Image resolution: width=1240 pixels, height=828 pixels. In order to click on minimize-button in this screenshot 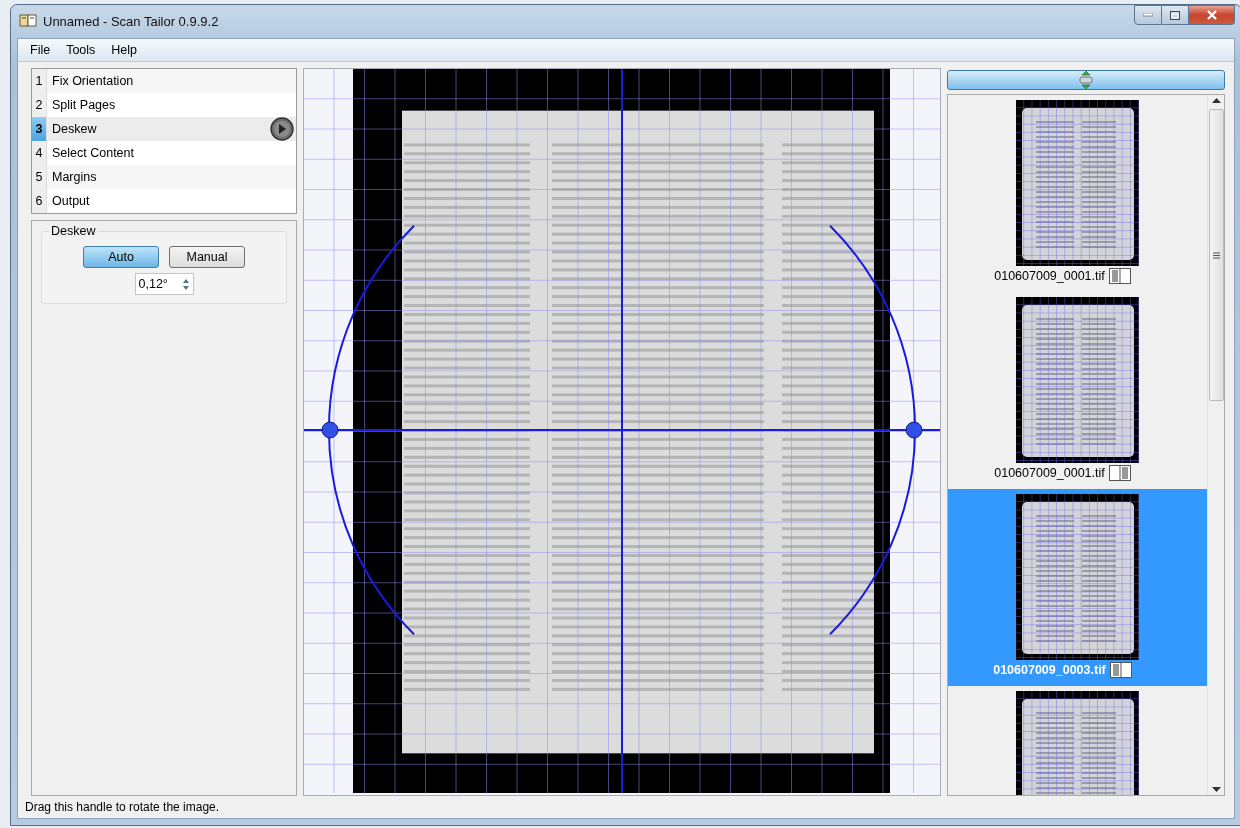, I will do `click(1148, 15)`.